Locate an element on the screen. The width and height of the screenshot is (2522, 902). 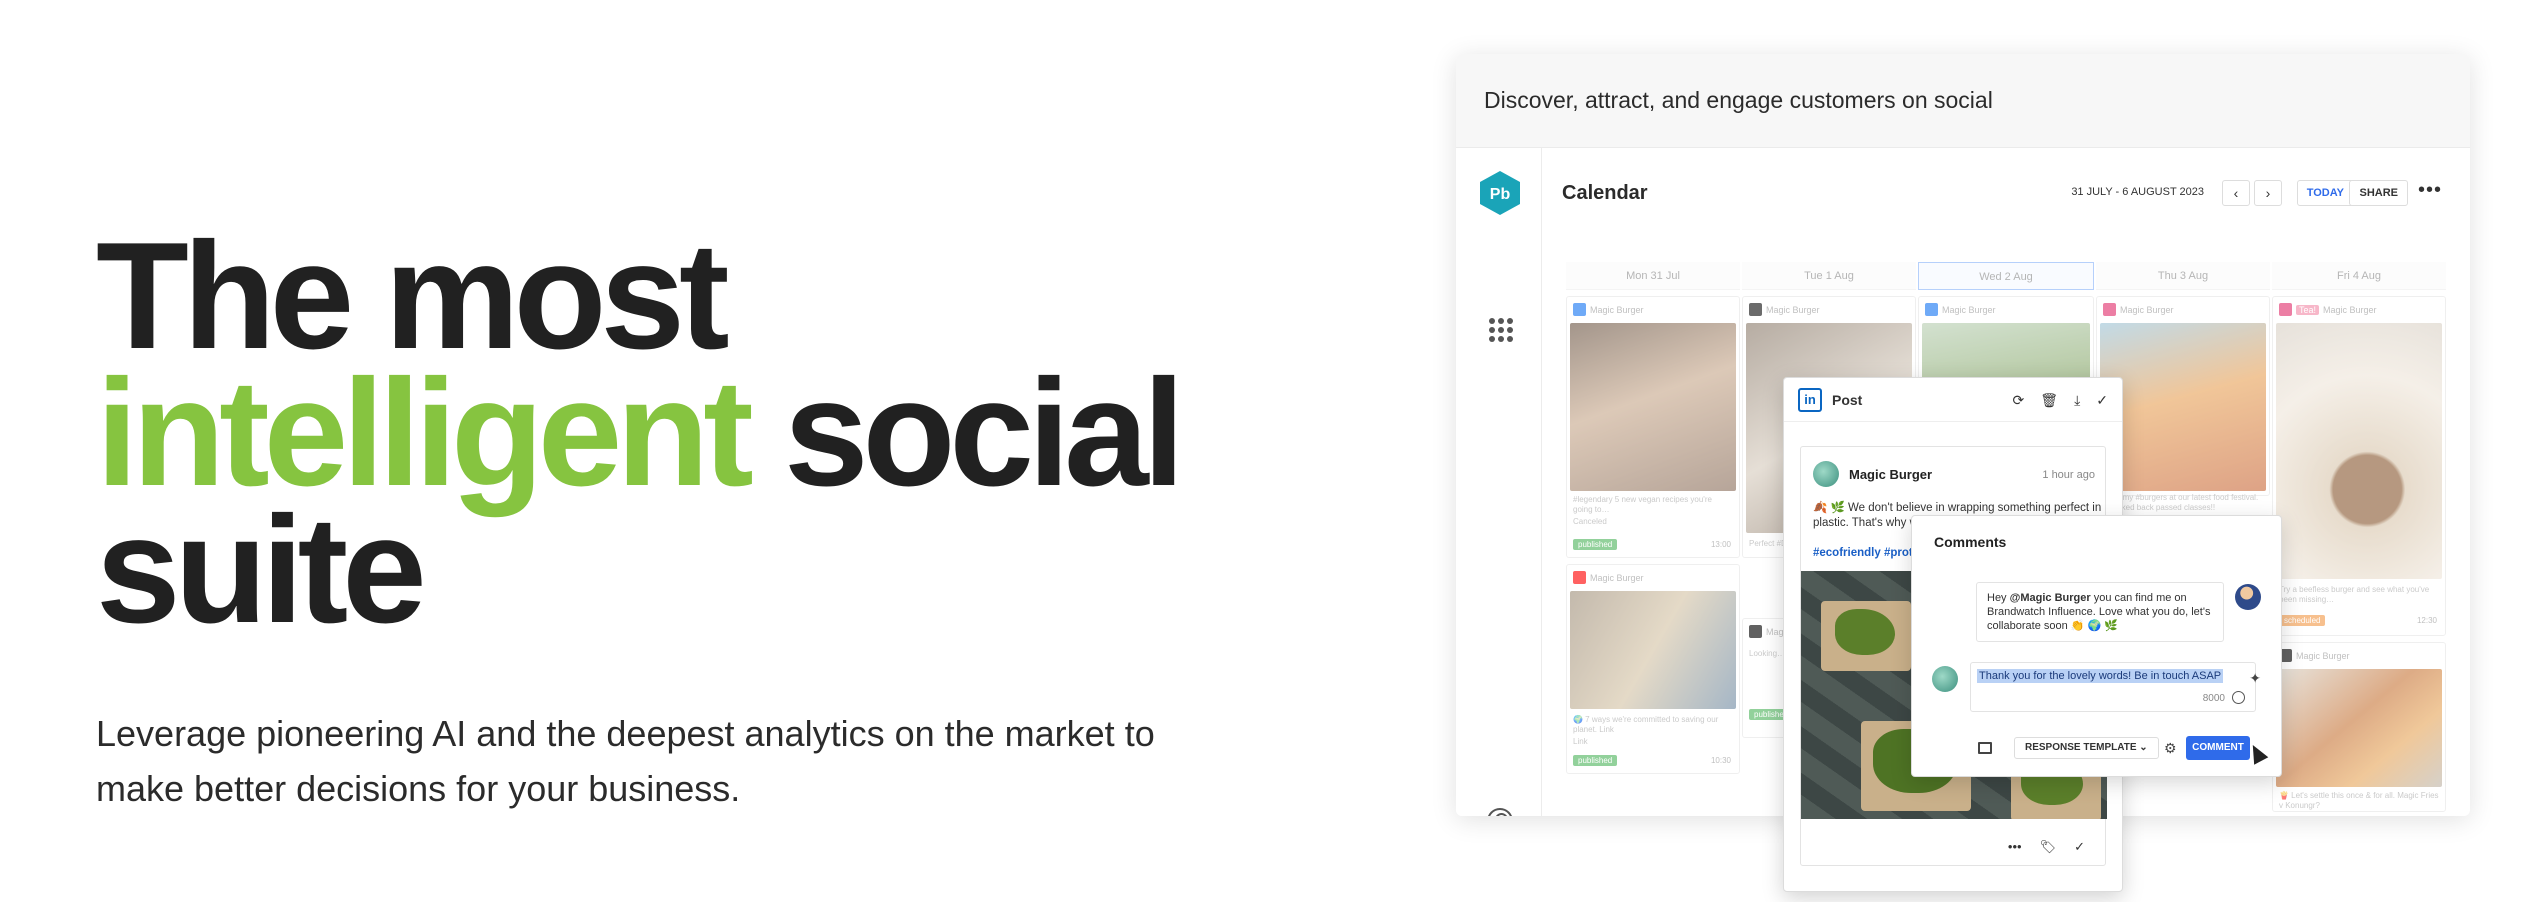
headline-line-3: suite is located at coordinates (261, 570).